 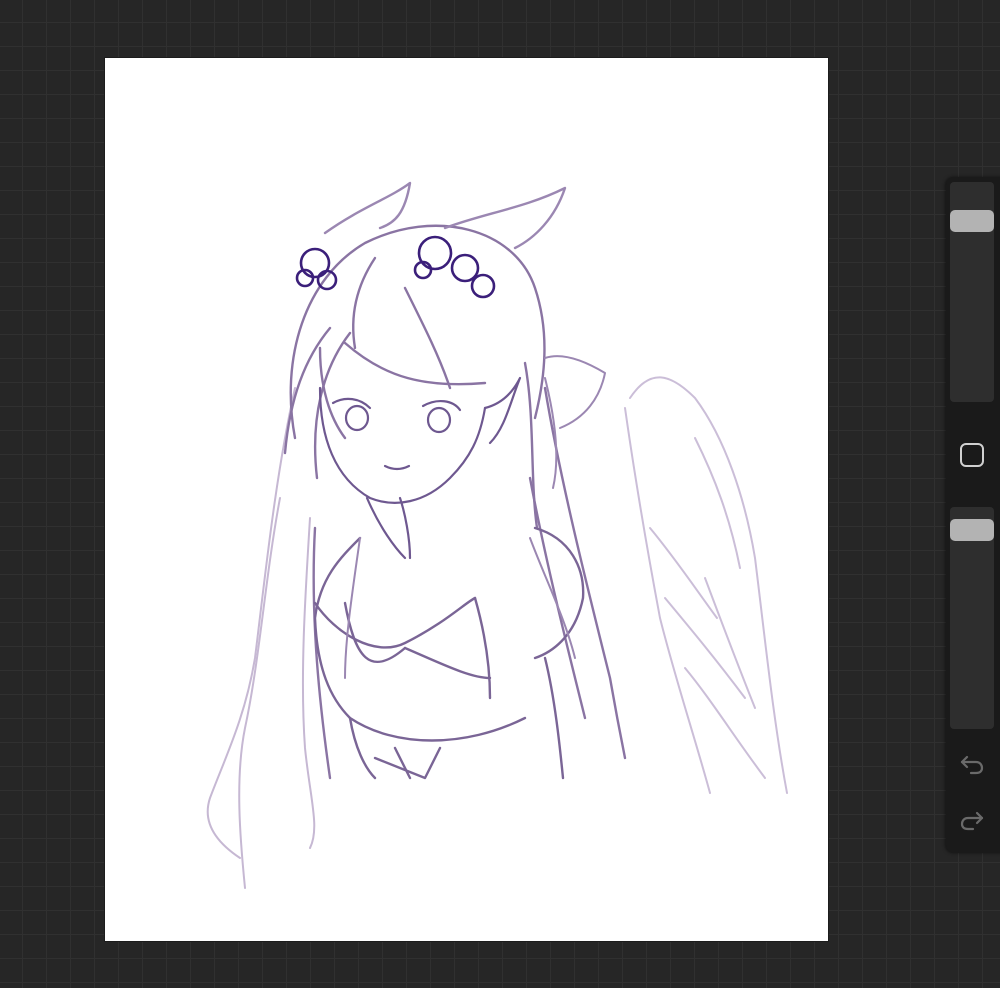 I want to click on undo-arrow-icon, so click(x=972, y=765).